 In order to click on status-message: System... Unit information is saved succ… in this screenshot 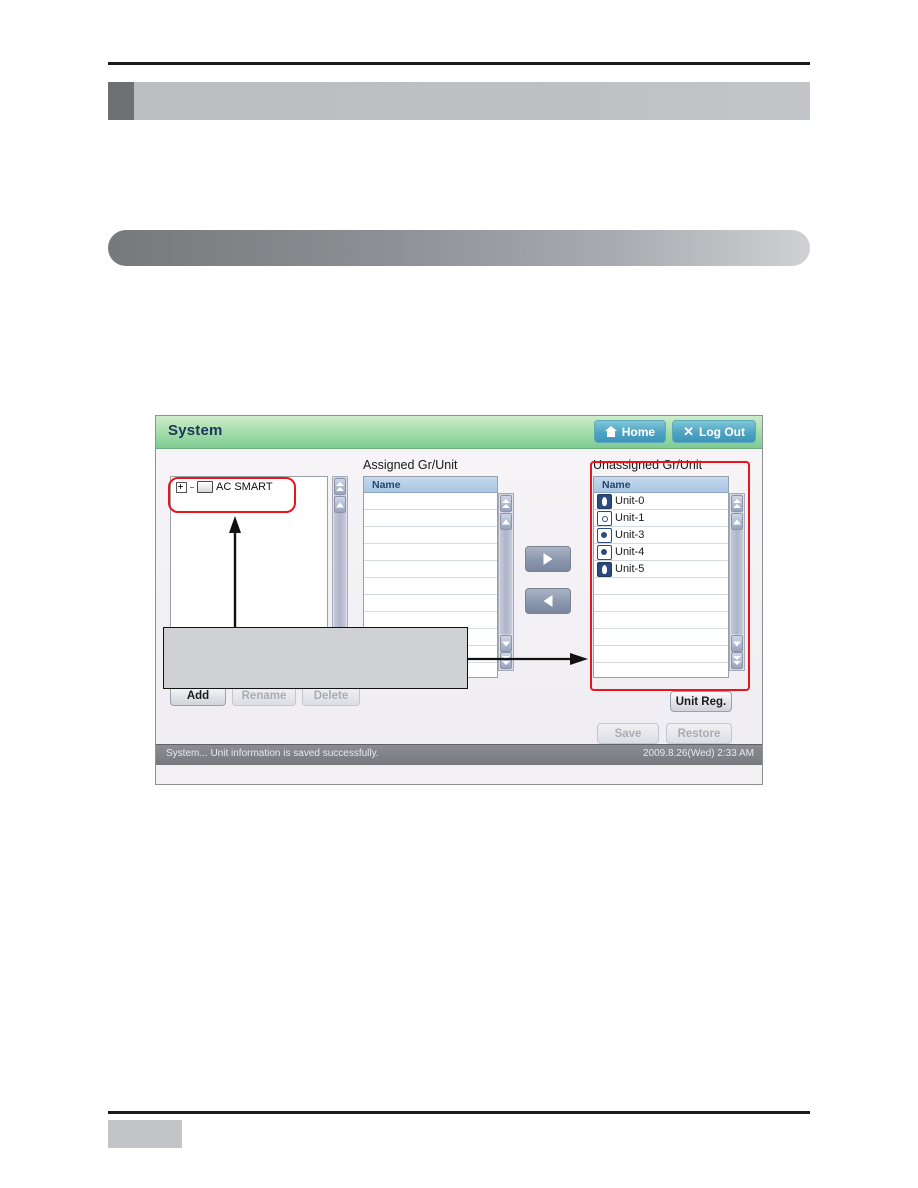, I will do `click(272, 753)`.